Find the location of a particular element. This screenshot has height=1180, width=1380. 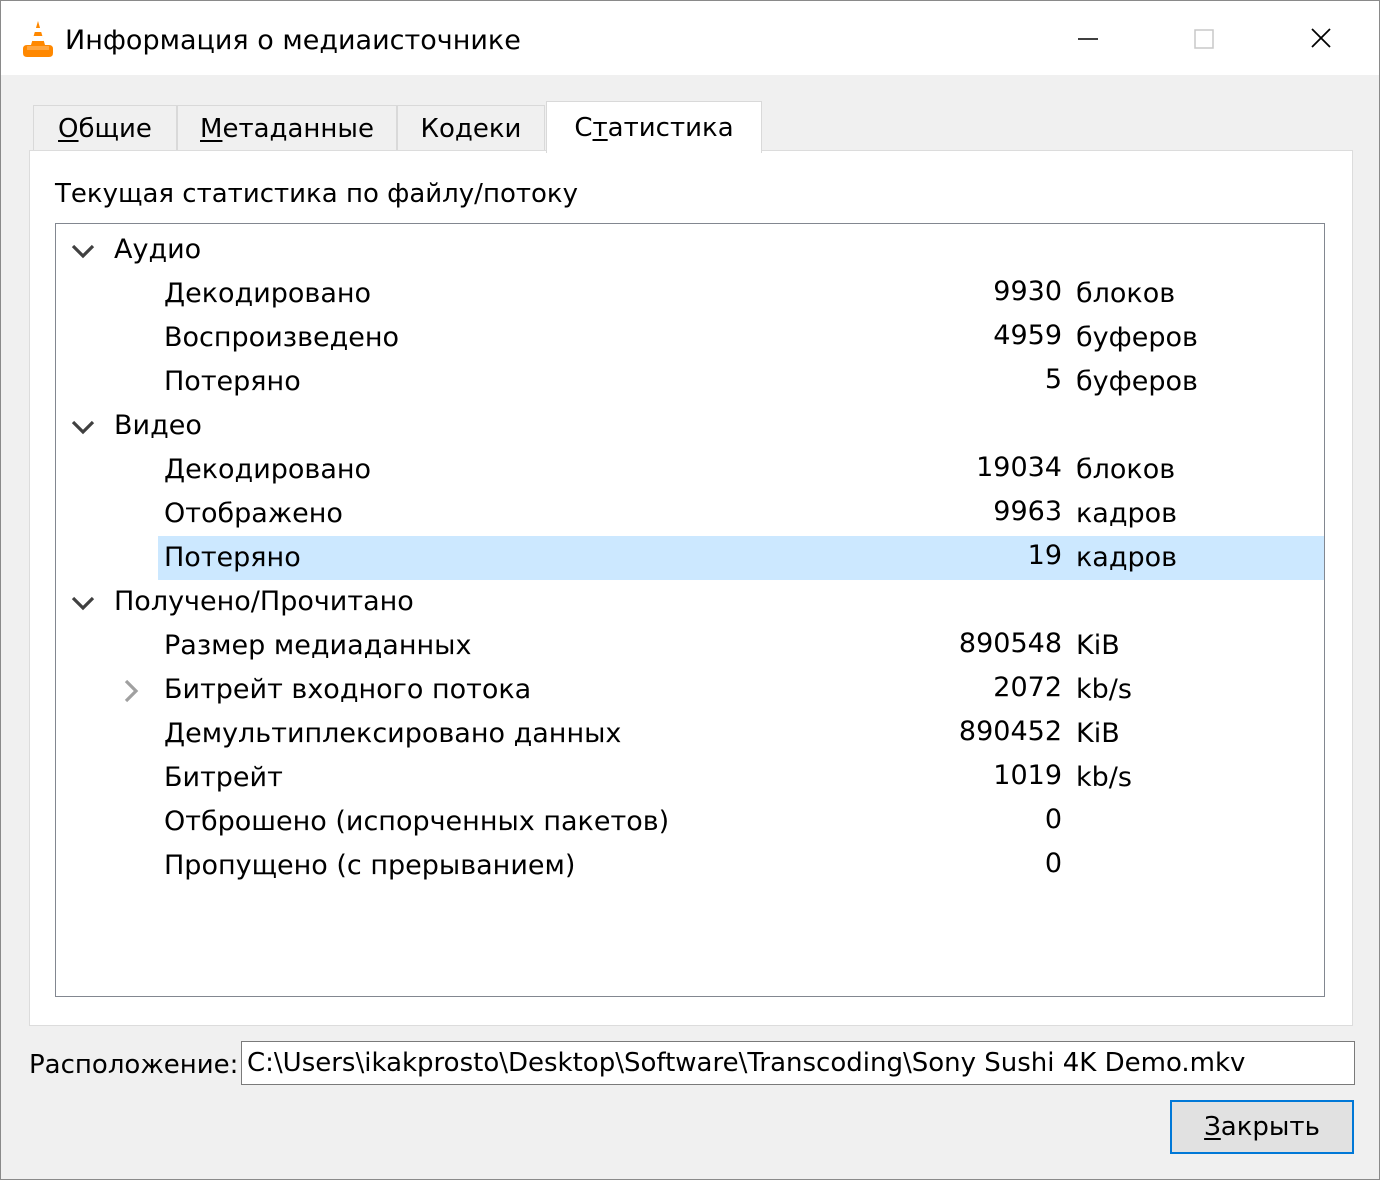

tree-item-row: Пропущено (с прерыванием) 0 is located at coordinates (690, 866).